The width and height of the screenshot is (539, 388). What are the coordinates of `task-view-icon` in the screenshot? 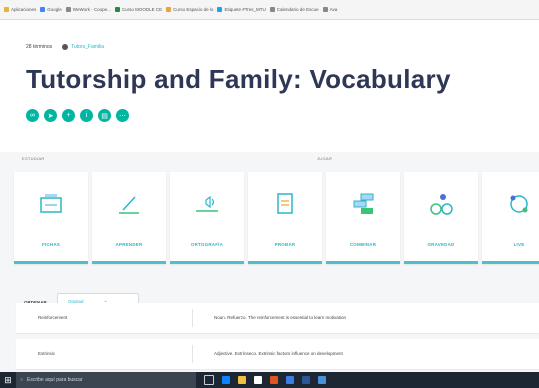 It's located at (209, 380).